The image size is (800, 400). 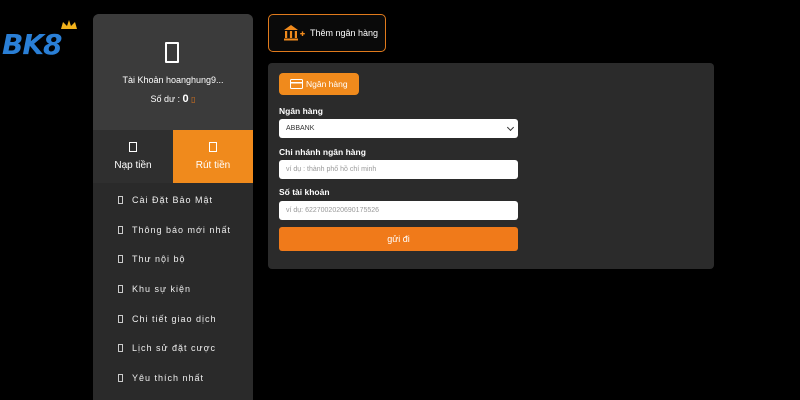 What do you see at coordinates (331, 169) in the screenshot?
I see `branch-placeholder: ví dụ : thành phố hồ chí minh` at bounding box center [331, 169].